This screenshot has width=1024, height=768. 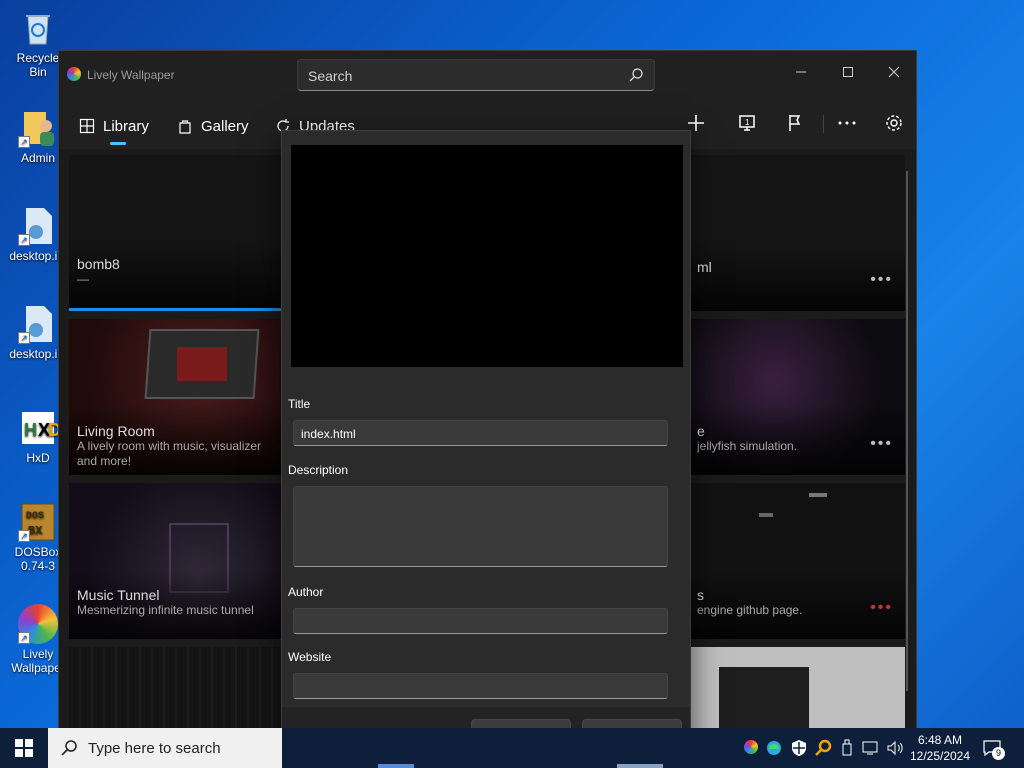 What do you see at coordinates (118, 595) in the screenshot?
I see `card-title: Music Tunnel` at bounding box center [118, 595].